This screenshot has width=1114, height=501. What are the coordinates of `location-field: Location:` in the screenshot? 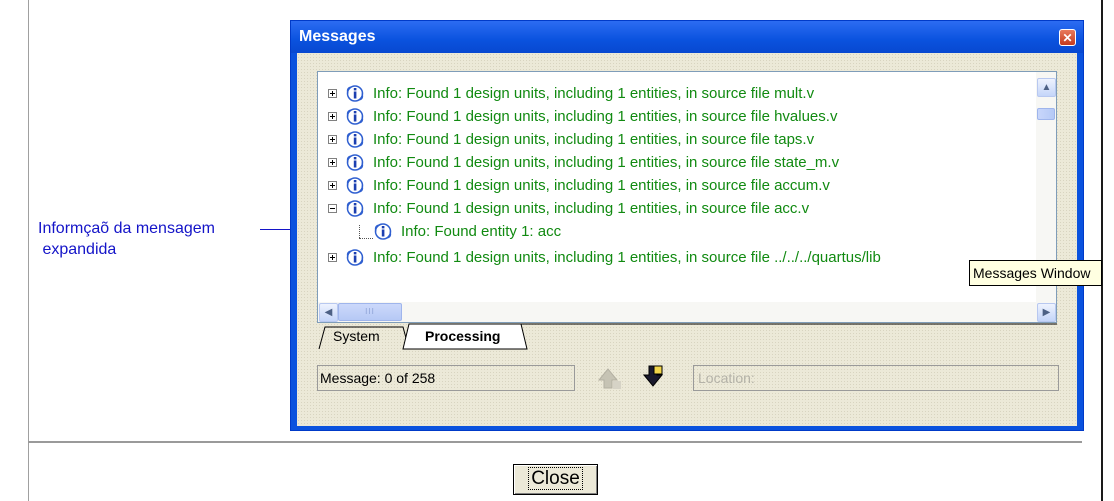 It's located at (876, 378).